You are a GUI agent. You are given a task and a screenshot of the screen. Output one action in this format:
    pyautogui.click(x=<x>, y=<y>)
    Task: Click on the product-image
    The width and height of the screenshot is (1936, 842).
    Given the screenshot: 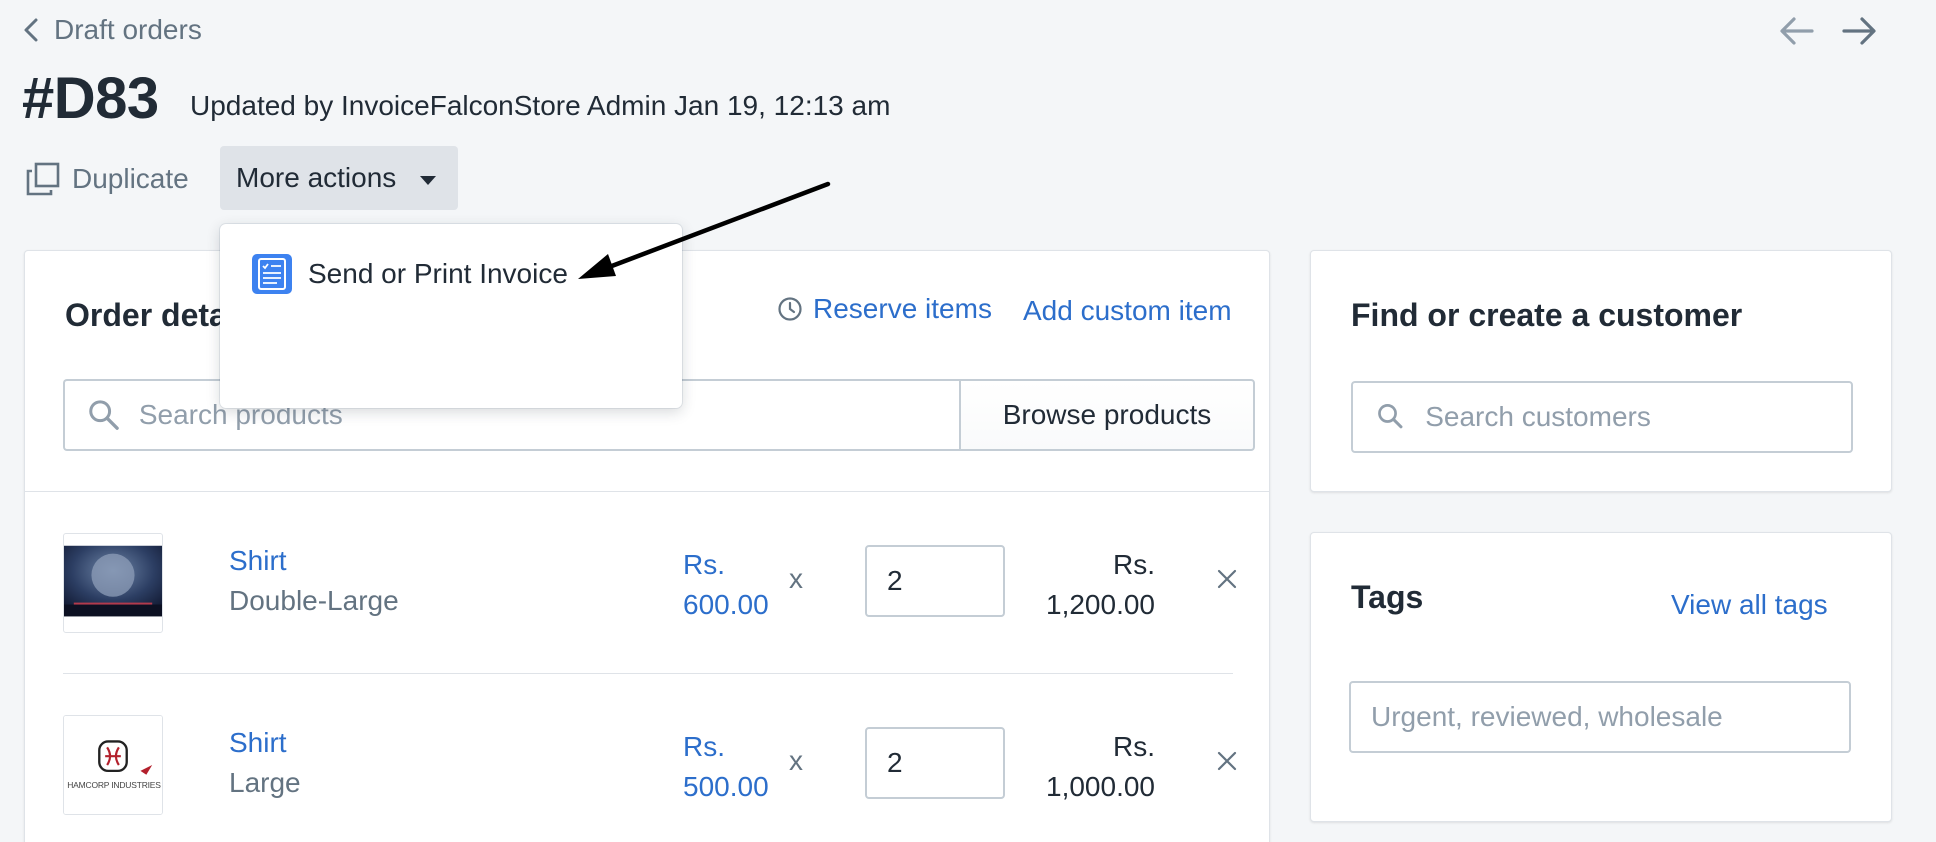 What is the action you would take?
    pyautogui.click(x=113, y=581)
    